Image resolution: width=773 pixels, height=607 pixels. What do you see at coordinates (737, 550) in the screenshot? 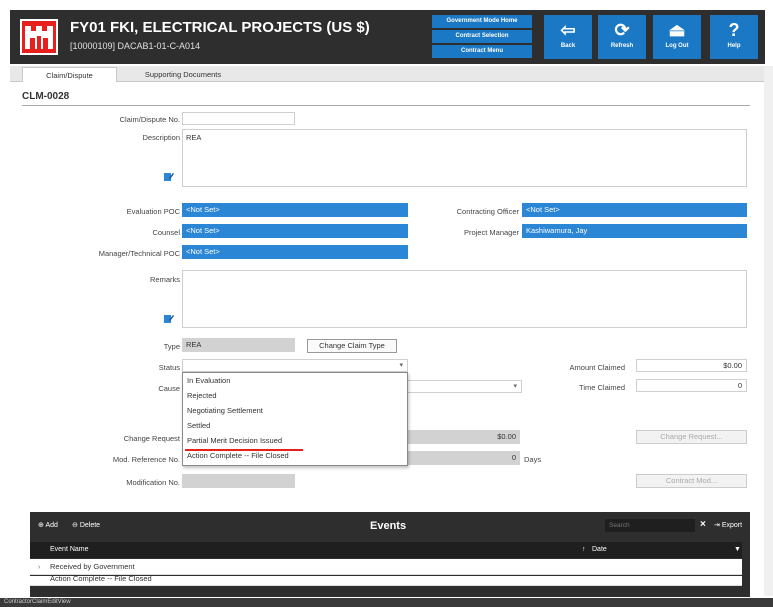
I see `filter-icon: ▼` at bounding box center [737, 550].